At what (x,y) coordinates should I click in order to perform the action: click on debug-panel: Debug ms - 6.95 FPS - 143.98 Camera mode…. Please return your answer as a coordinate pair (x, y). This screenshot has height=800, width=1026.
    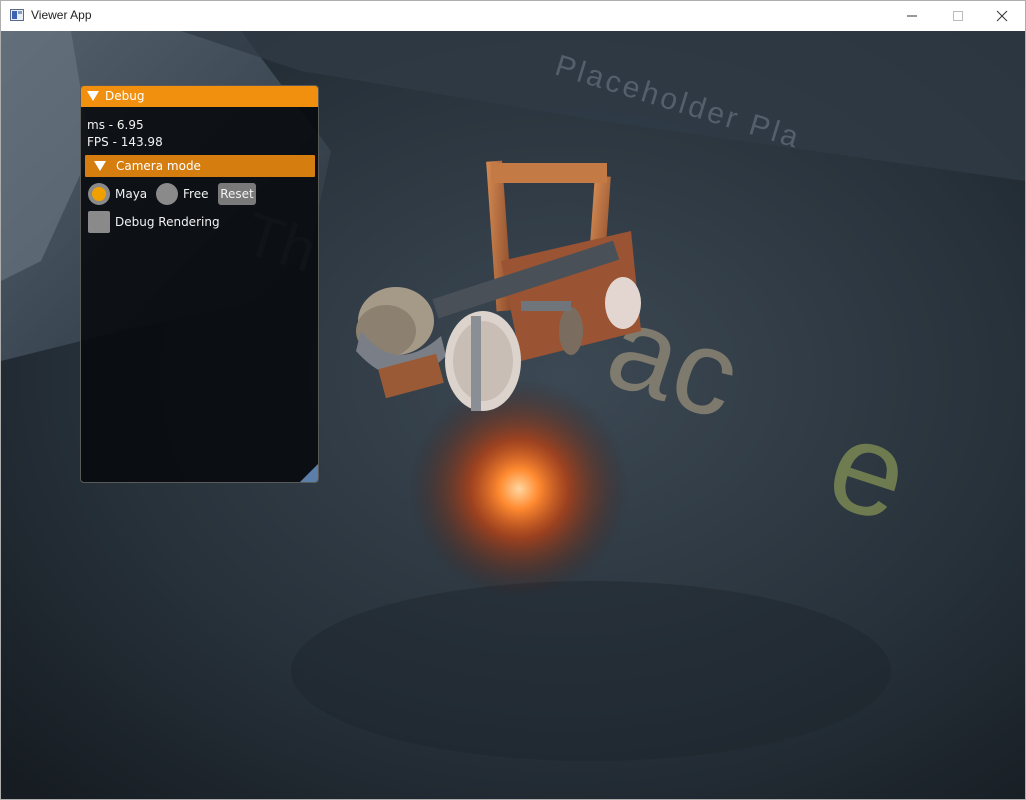
    Looking at the image, I should click on (199, 284).